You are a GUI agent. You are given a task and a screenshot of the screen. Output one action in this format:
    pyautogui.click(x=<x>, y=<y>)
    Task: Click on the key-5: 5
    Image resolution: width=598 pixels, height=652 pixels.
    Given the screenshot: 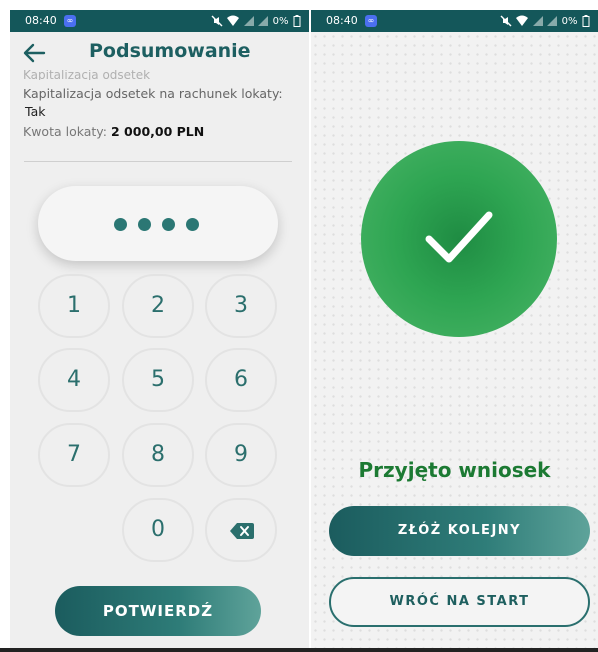 What is the action you would take?
    pyautogui.click(x=158, y=380)
    